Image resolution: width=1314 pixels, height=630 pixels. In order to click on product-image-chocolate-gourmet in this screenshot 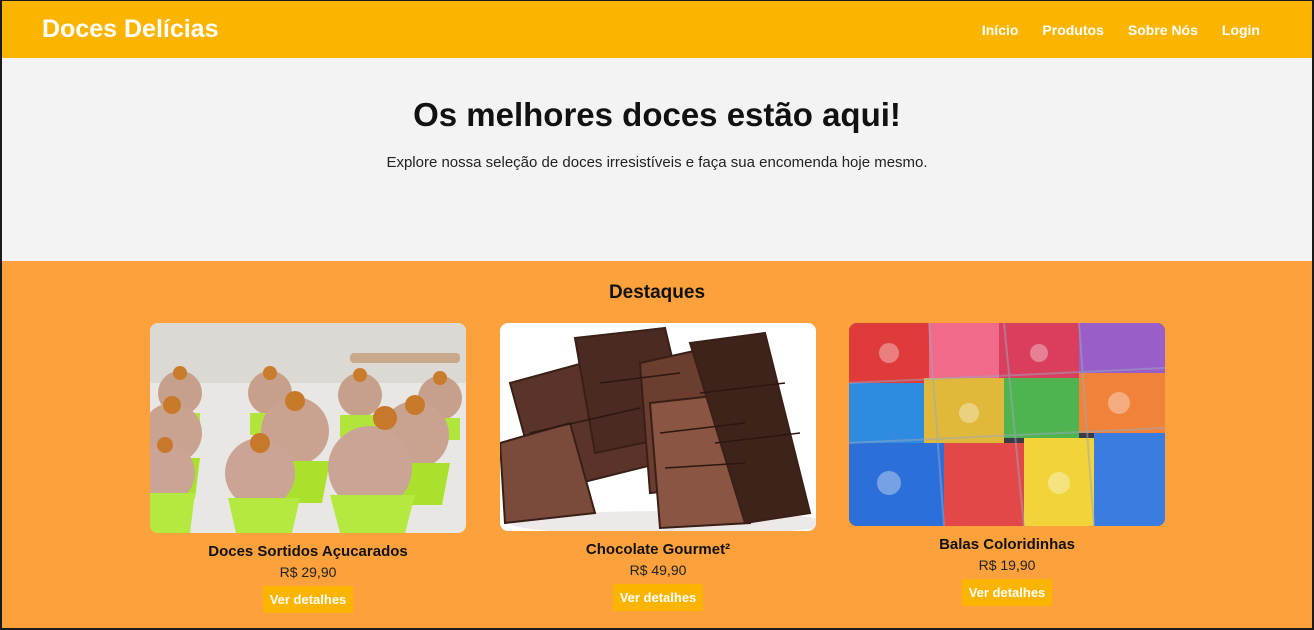, I will do `click(658, 427)`.